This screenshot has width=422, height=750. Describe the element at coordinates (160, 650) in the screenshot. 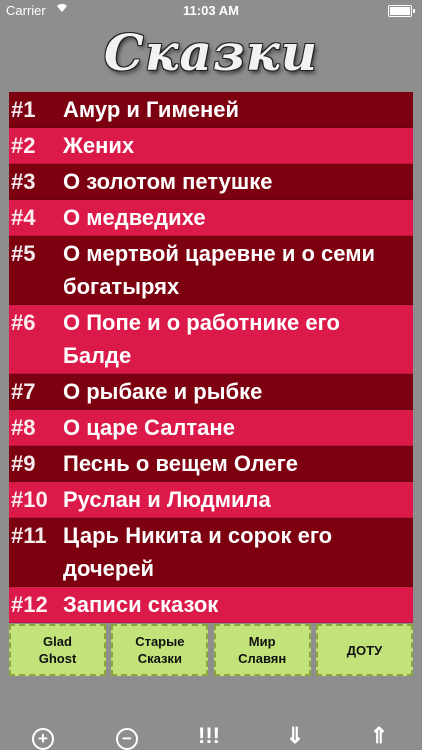

I see `old-tales-button: Старые Сказки` at that location.